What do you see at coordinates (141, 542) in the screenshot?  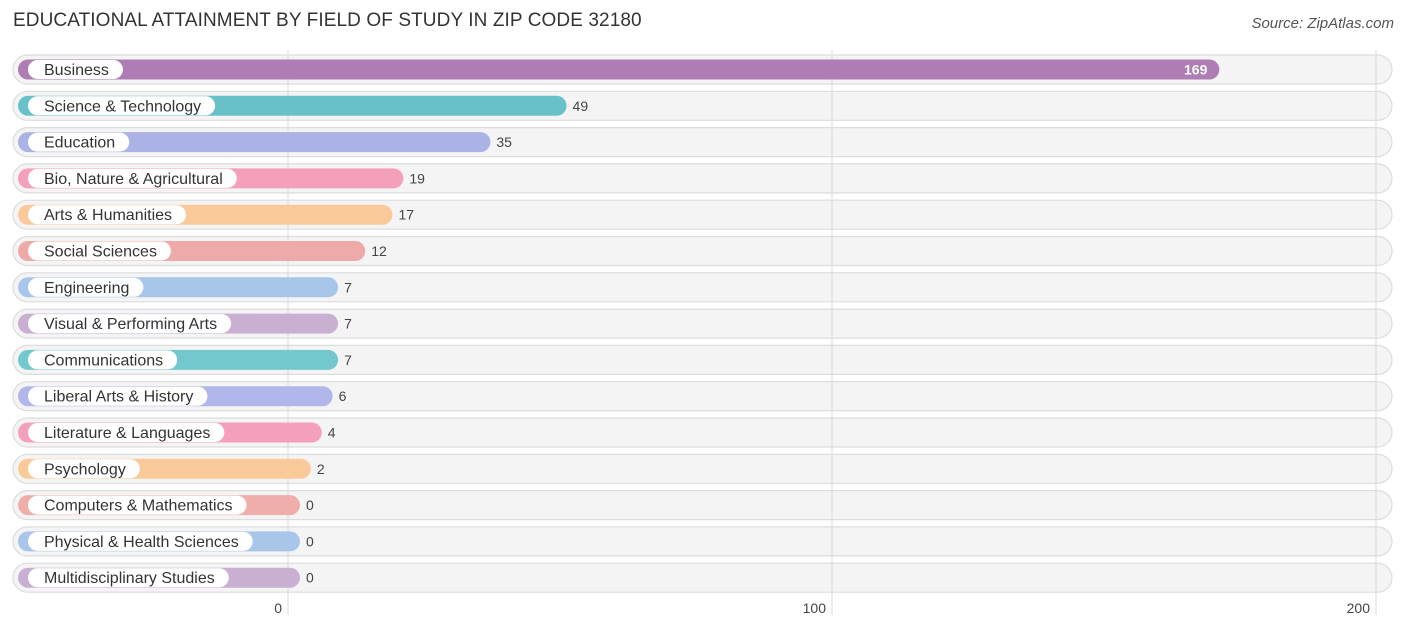 I see `category-label: Physical & Health Sciences` at bounding box center [141, 542].